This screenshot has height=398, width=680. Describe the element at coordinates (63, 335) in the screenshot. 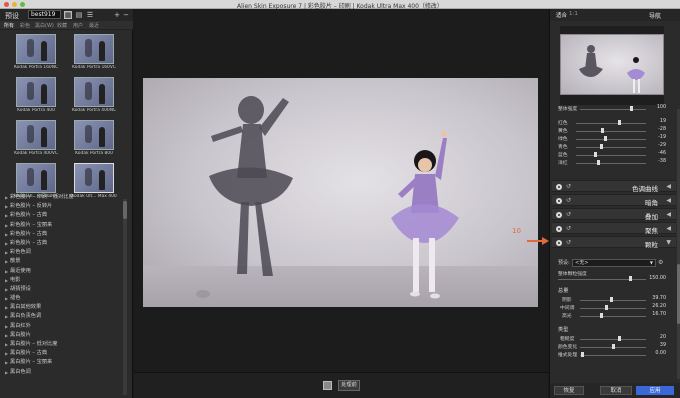

I see `preset-category: ▶ 黑白胶片` at that location.